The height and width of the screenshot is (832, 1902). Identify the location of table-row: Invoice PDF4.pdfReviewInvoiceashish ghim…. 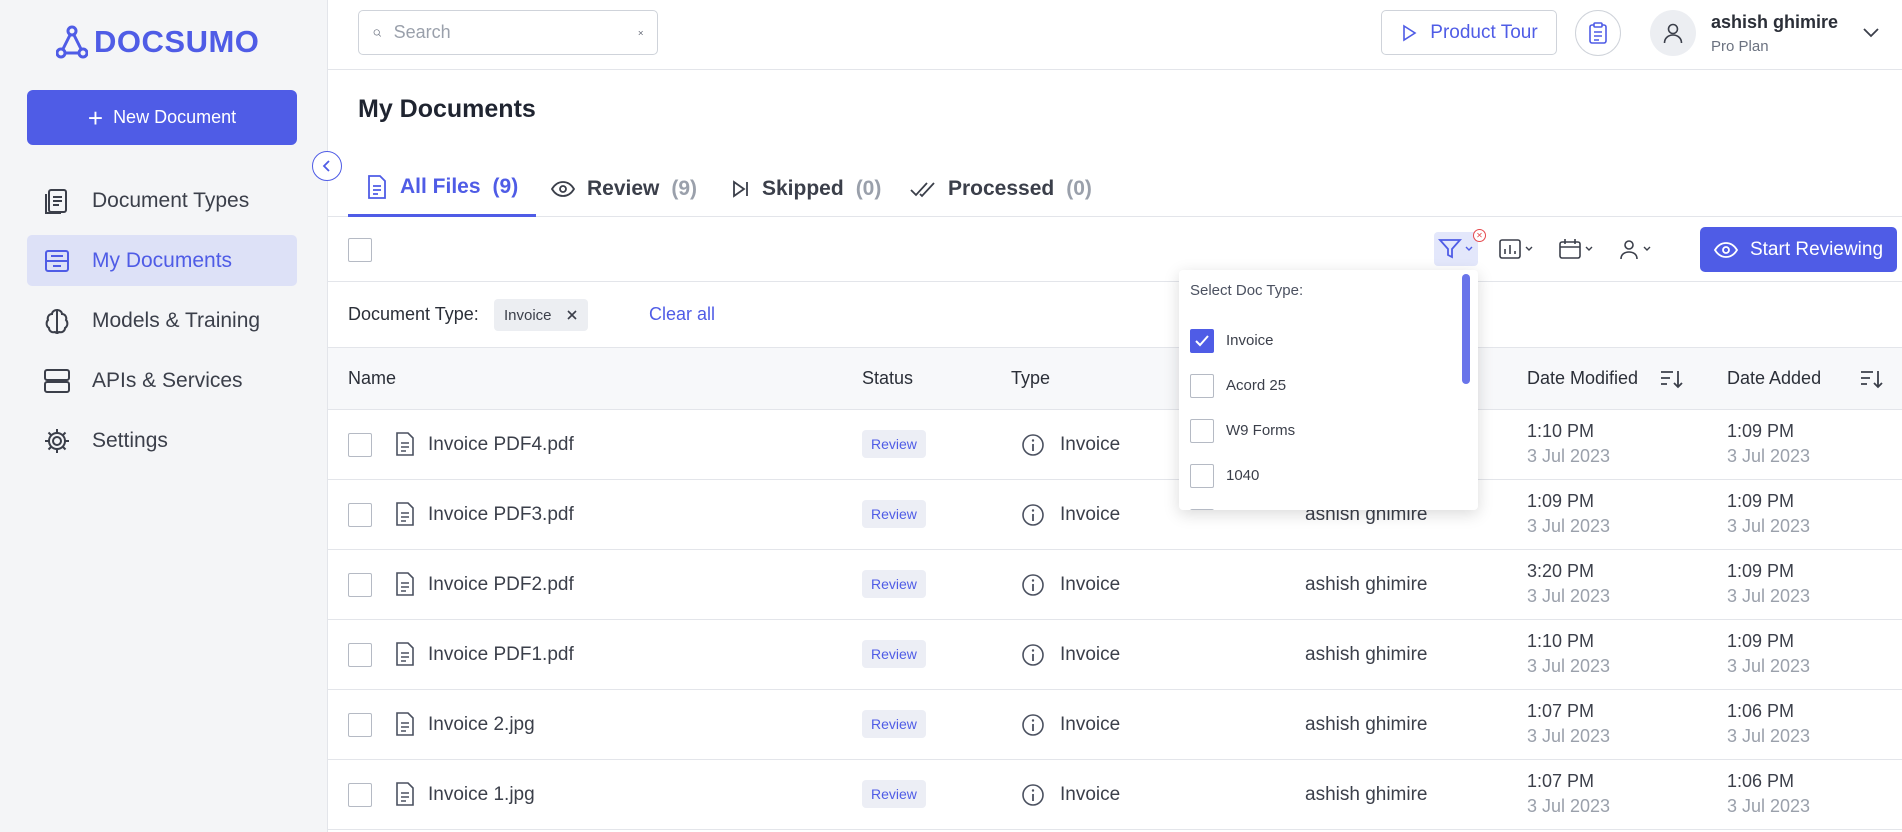
(1115, 445).